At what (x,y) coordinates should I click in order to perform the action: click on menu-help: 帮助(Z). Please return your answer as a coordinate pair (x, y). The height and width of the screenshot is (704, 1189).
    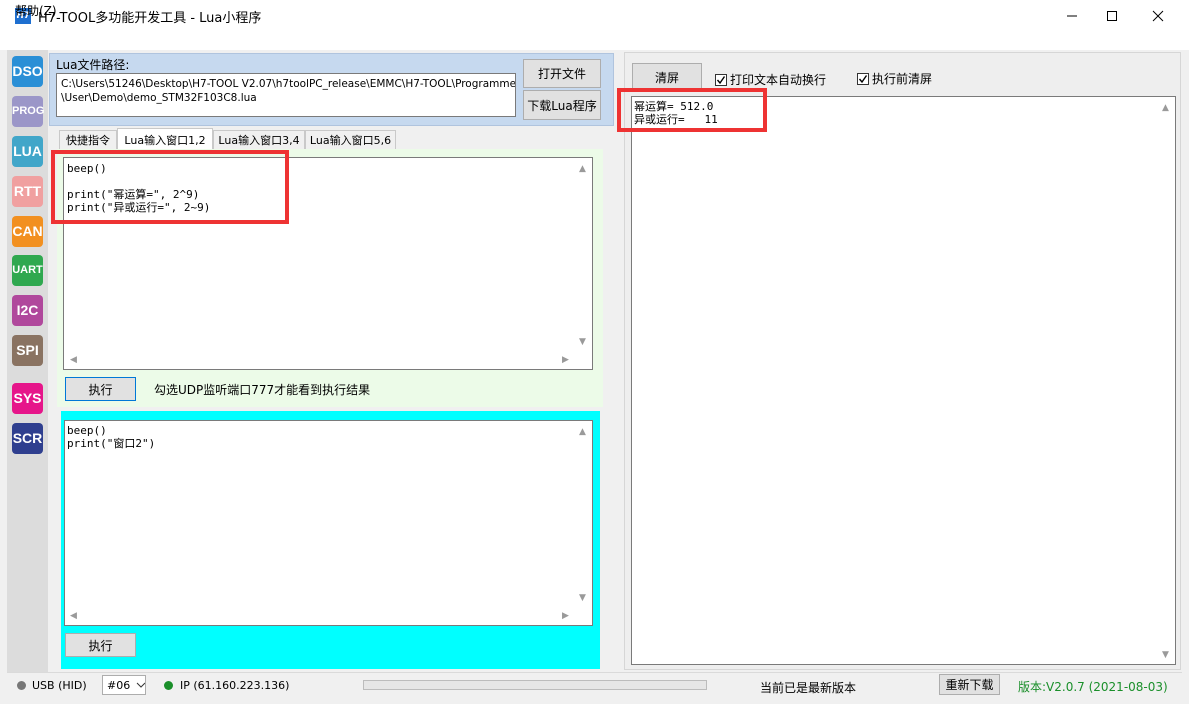
    Looking at the image, I should click on (36, 10).